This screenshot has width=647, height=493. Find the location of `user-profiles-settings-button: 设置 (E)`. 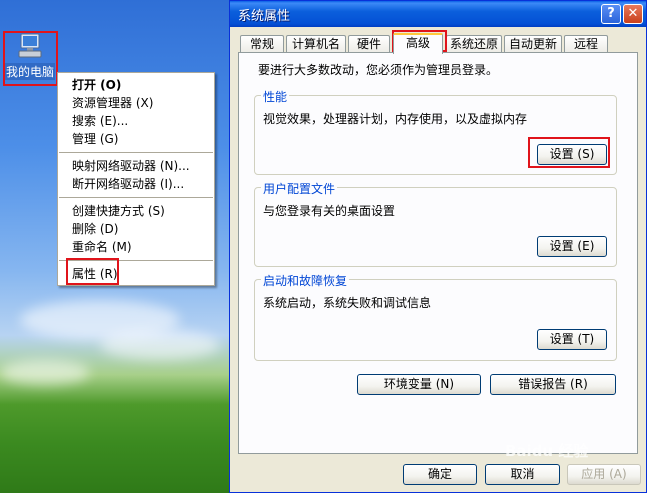

user-profiles-settings-button: 设置 (E) is located at coordinates (572, 246).